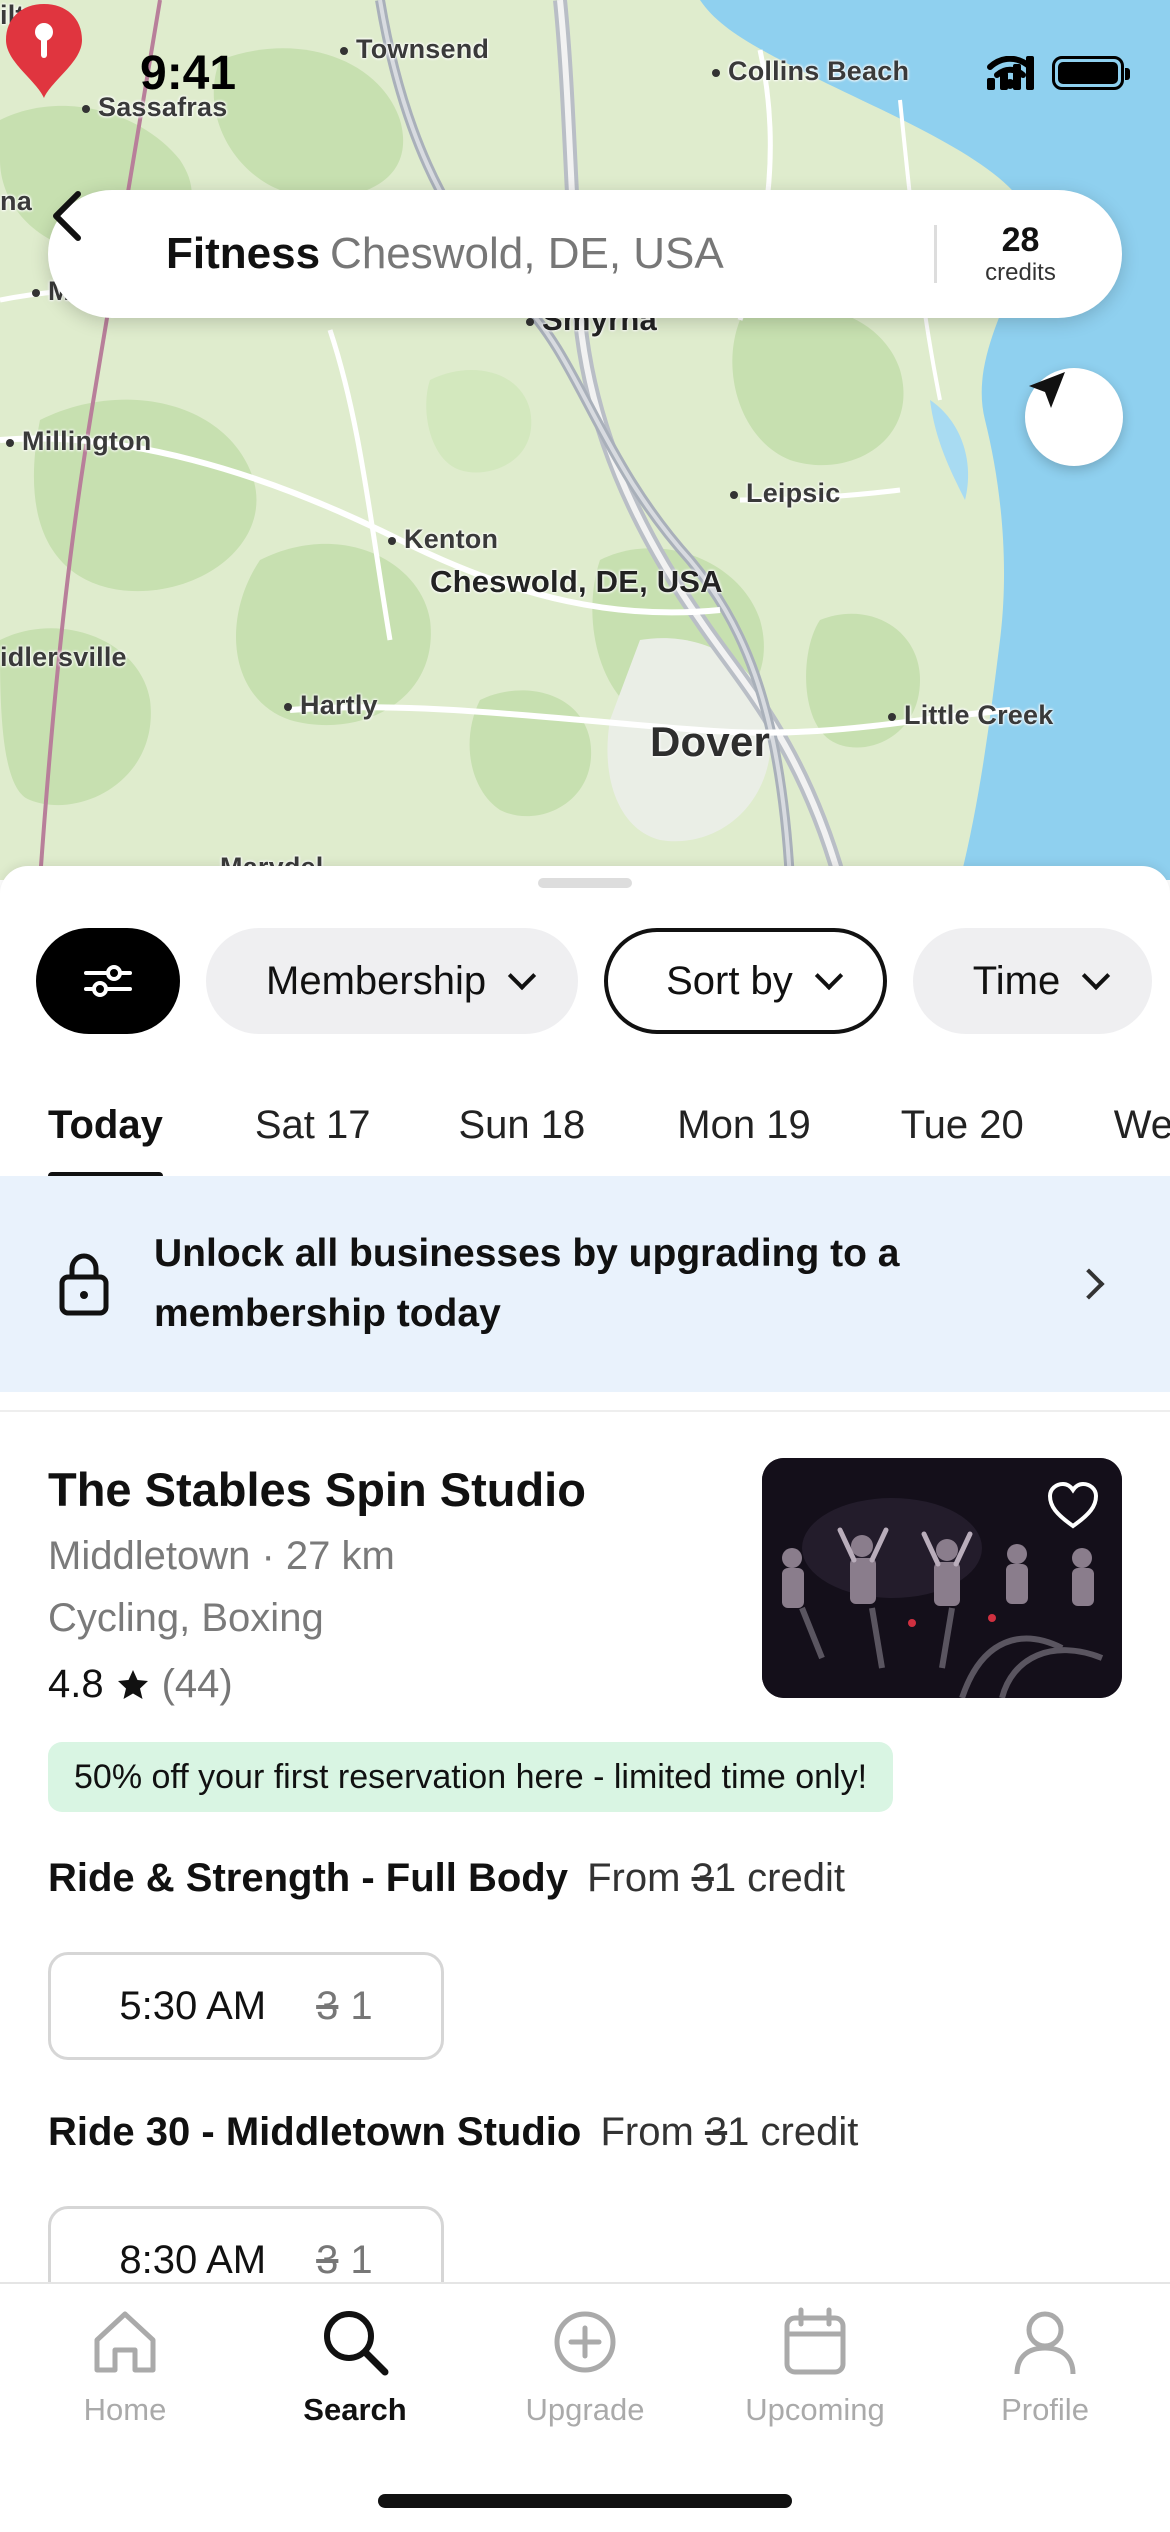 Image resolution: width=1170 pixels, height=2532 pixels. What do you see at coordinates (63, 657) in the screenshot?
I see `map-label-partial: idlersville` at bounding box center [63, 657].